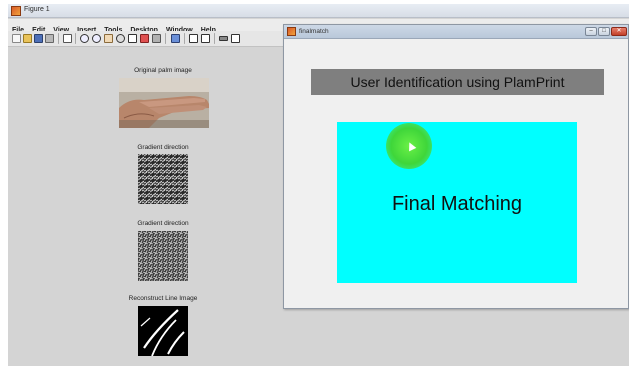 The image size is (629, 372). I want to click on palm-image, so click(164, 103).